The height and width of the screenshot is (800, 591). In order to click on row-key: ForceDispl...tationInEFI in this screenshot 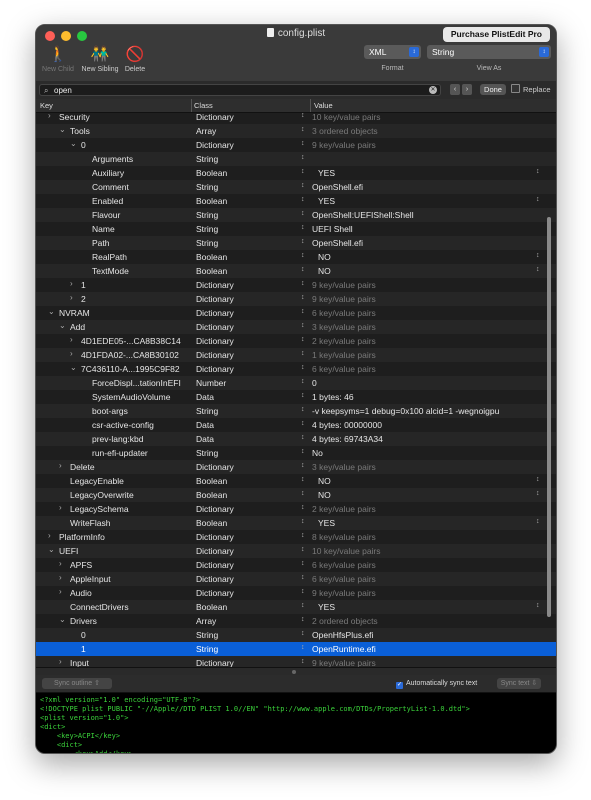, I will do `click(136, 383)`.